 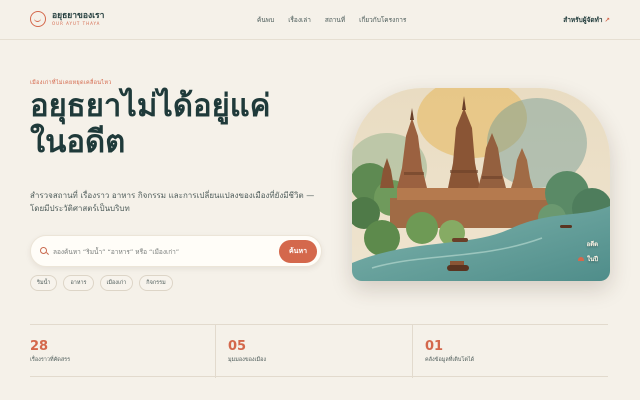 What do you see at coordinates (237, 346) in the screenshot?
I see `stat-value: 05` at bounding box center [237, 346].